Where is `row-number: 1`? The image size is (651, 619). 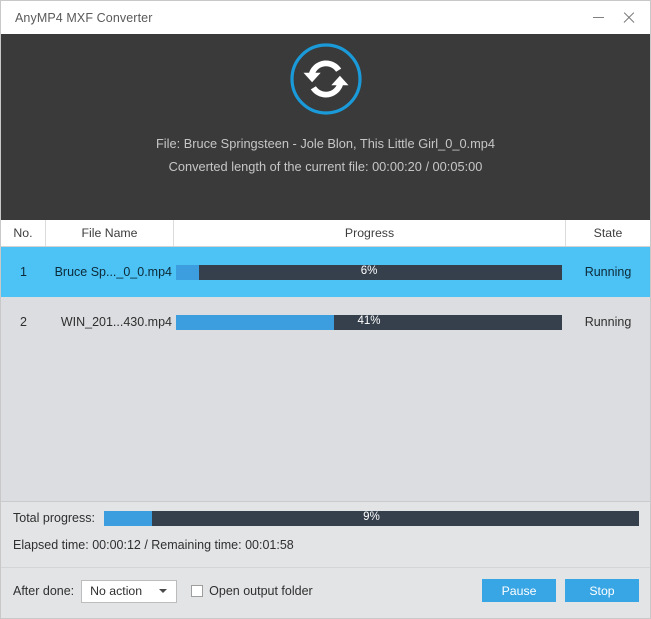 row-number: 1 is located at coordinates (23, 272).